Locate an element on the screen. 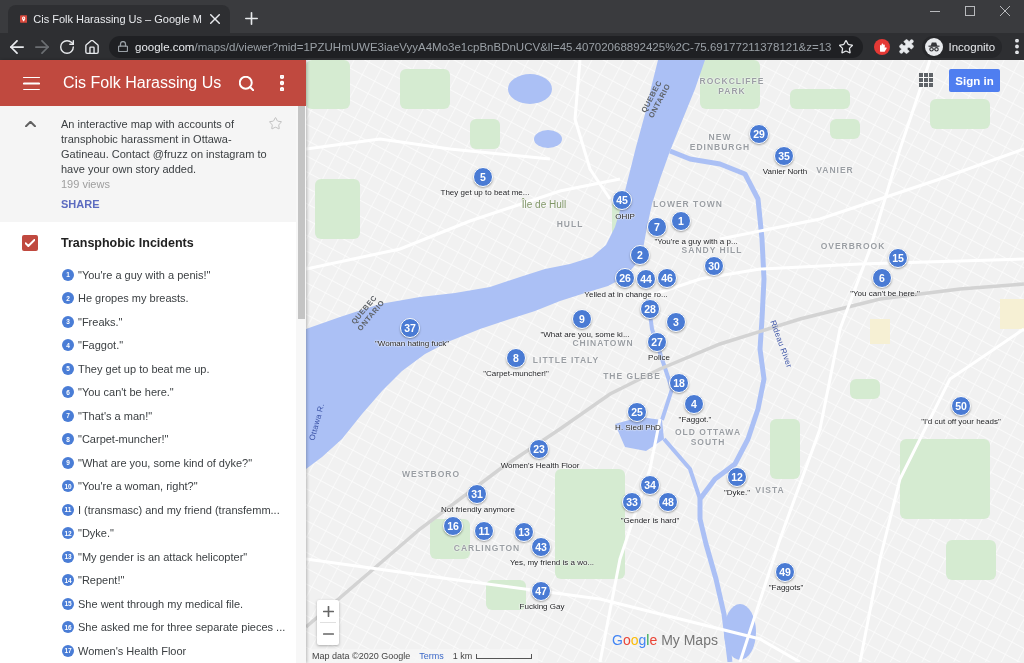  scale-label: 1 km is located at coordinates (462, 656).